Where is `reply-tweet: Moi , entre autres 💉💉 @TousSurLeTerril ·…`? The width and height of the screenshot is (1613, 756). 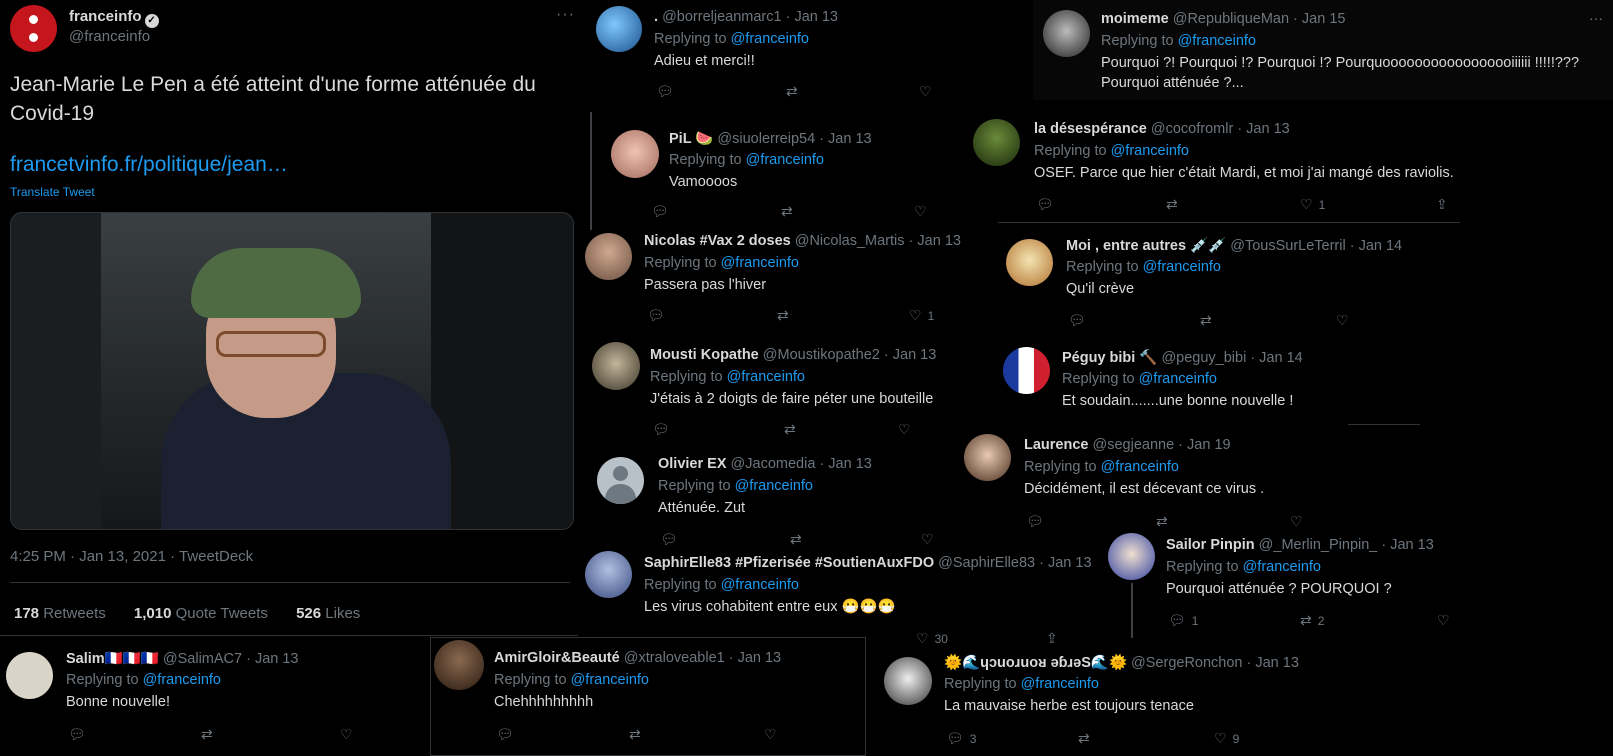
reply-tweet: Moi , entre autres 💉💉 @TousSurLeTerril ·… is located at coordinates (1201, 282).